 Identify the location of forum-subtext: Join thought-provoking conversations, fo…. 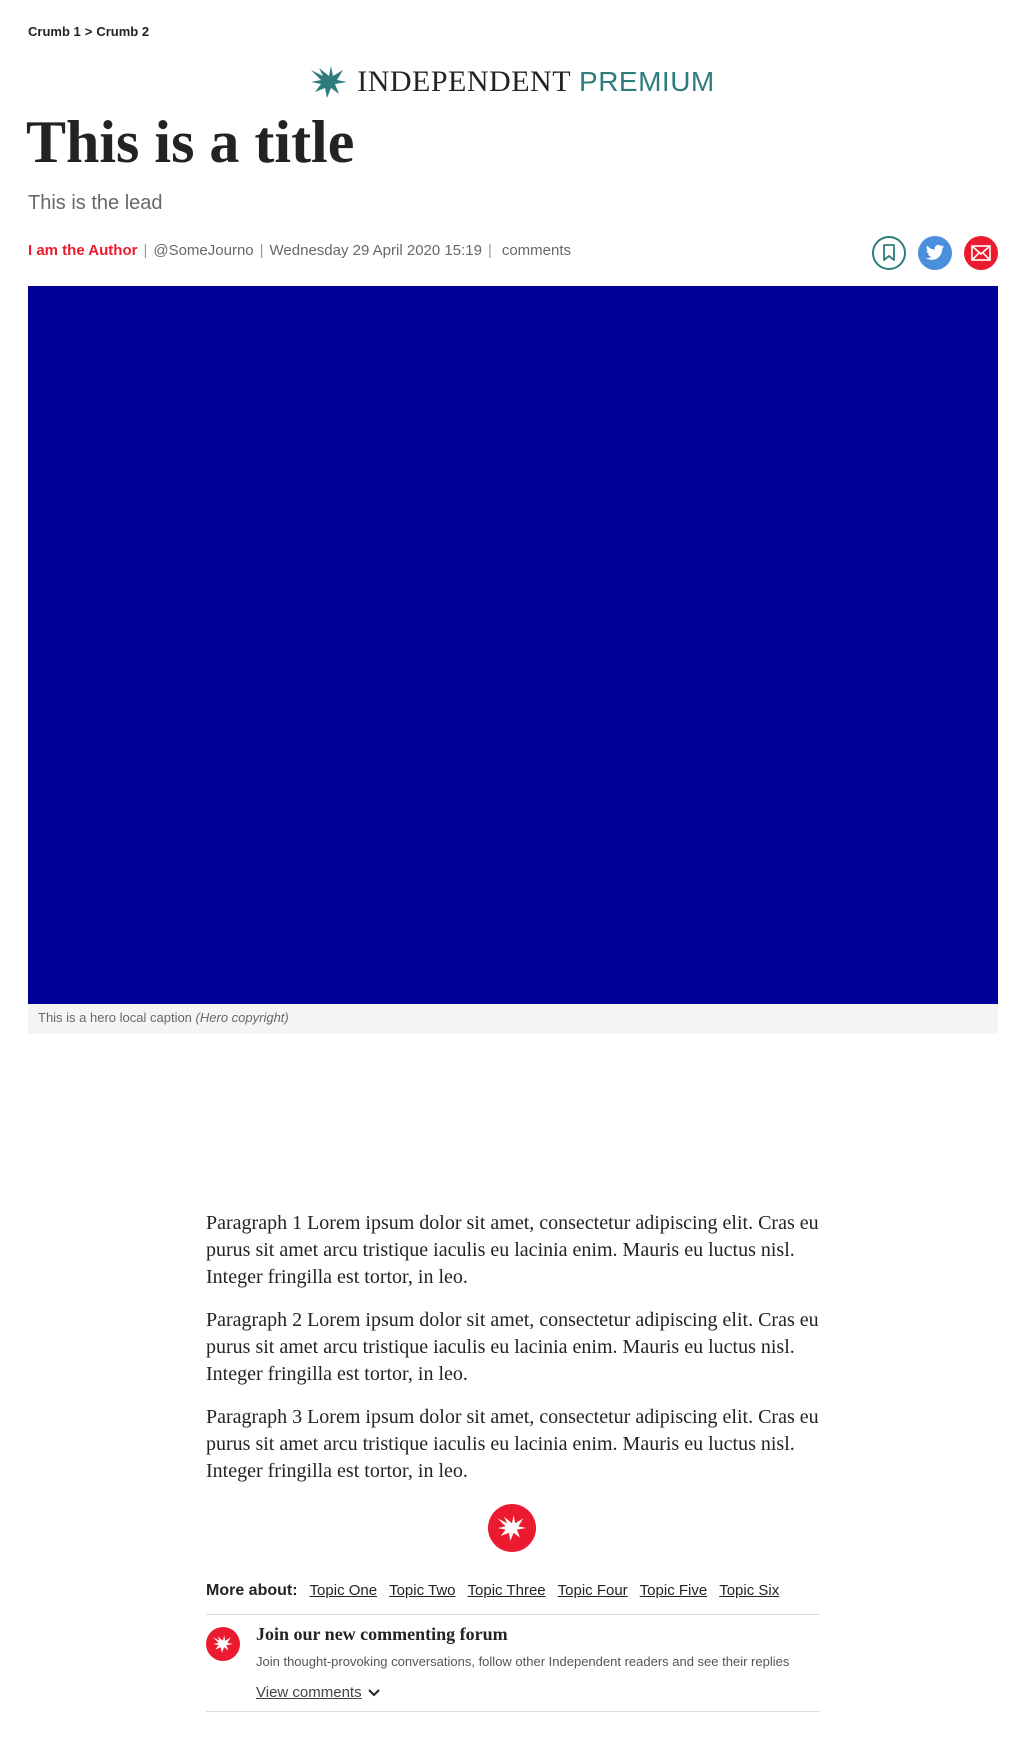
(523, 1661).